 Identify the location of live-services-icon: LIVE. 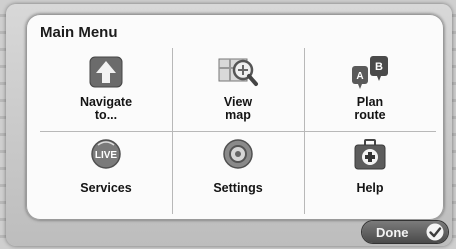
(106, 154).